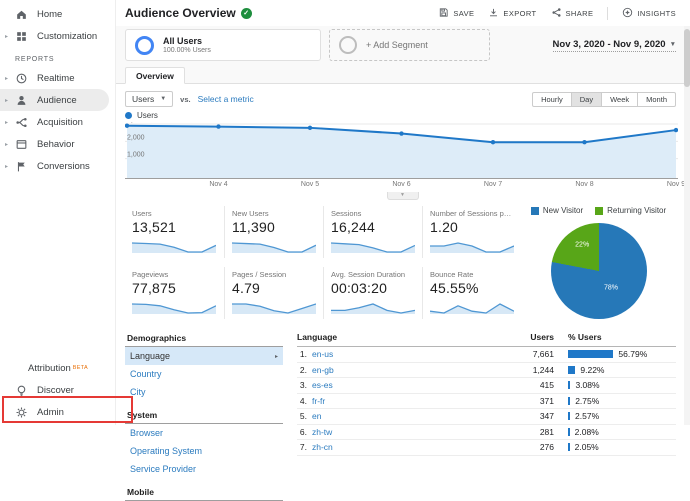 Image resolution: width=690 pixels, height=501 pixels. I want to click on row-rank: 6., so click(303, 431).